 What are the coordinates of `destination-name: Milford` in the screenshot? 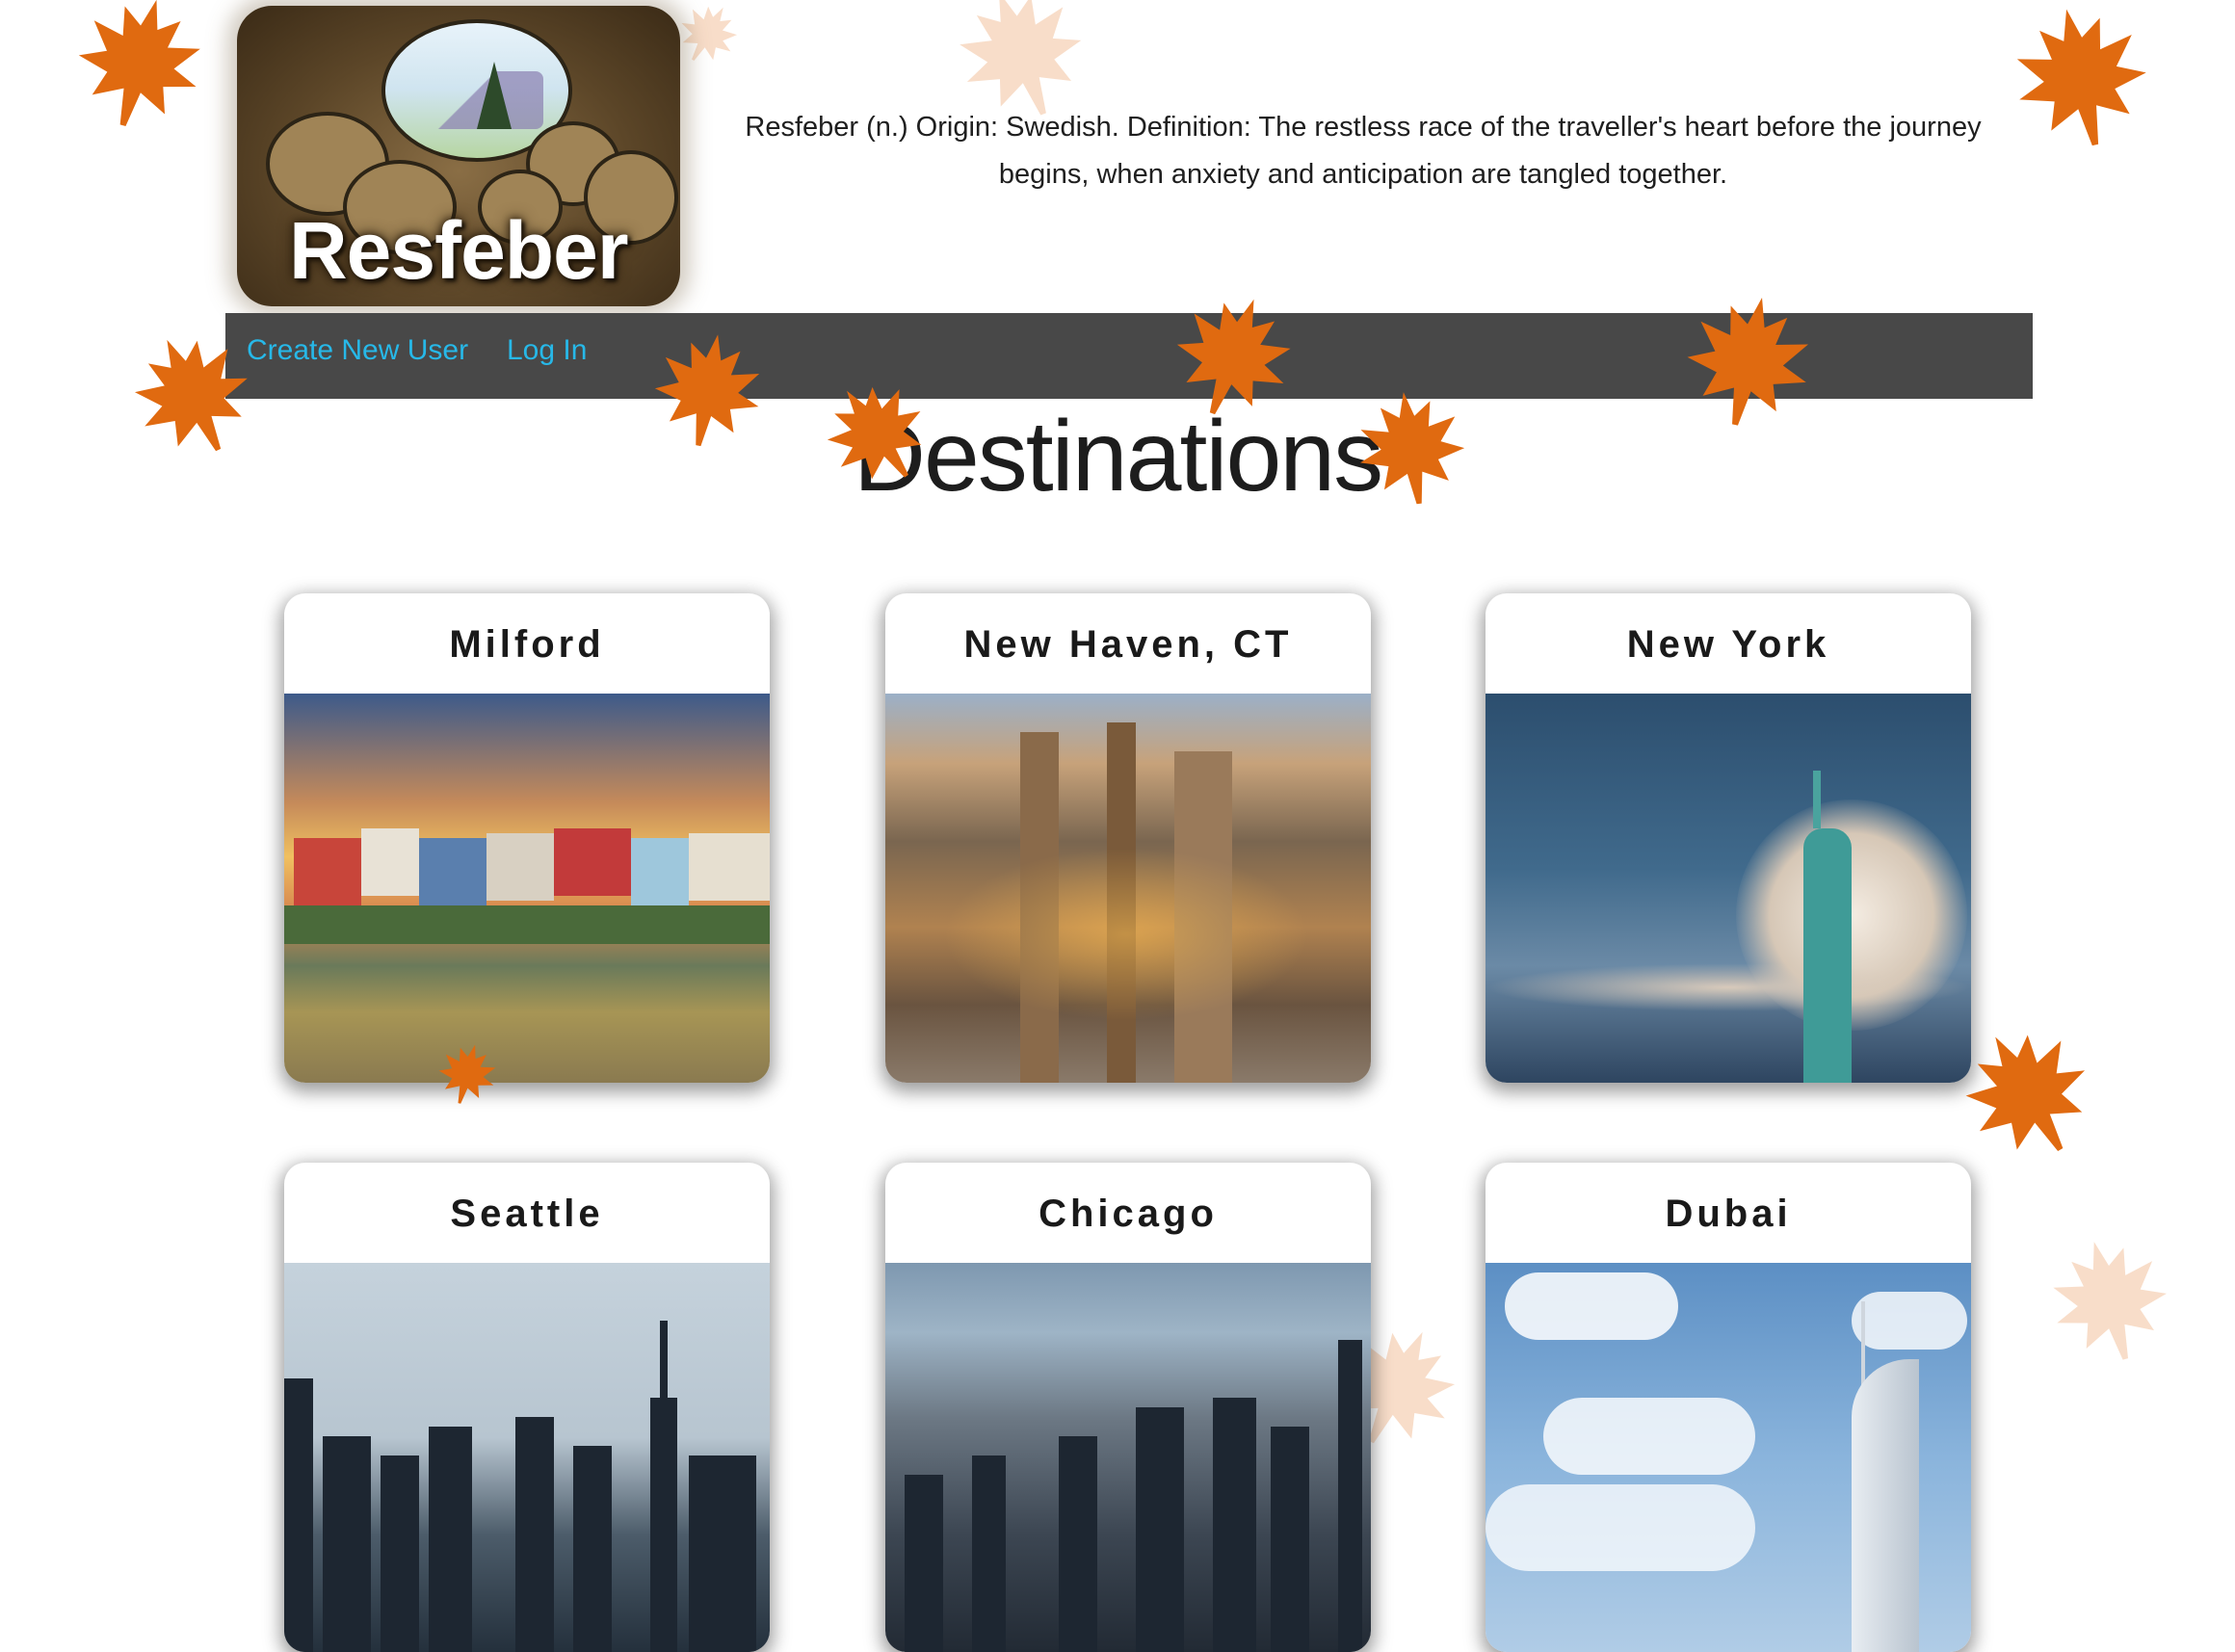 It's located at (527, 644).